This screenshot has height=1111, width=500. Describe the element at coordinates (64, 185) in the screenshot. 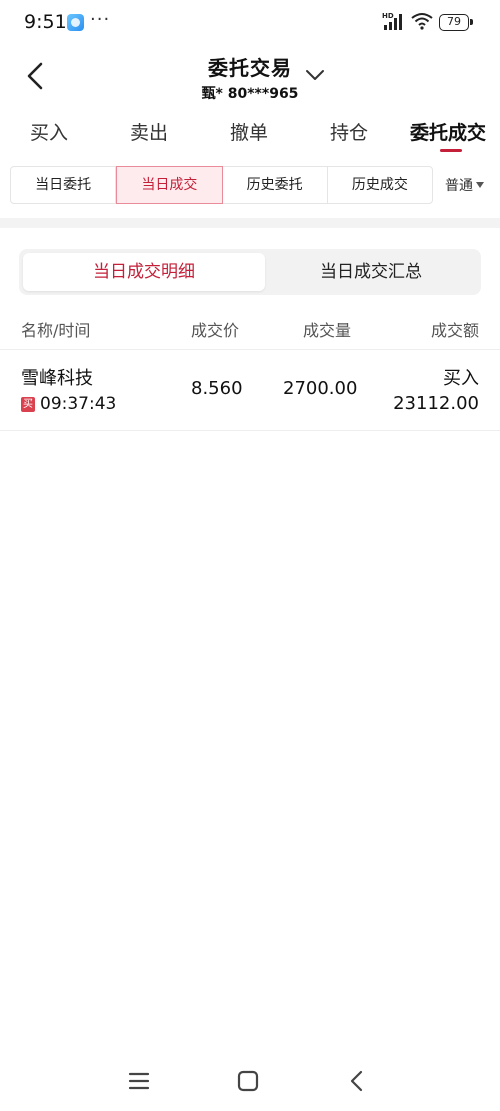

I see `subtab-today-orders: 当日委托` at that location.